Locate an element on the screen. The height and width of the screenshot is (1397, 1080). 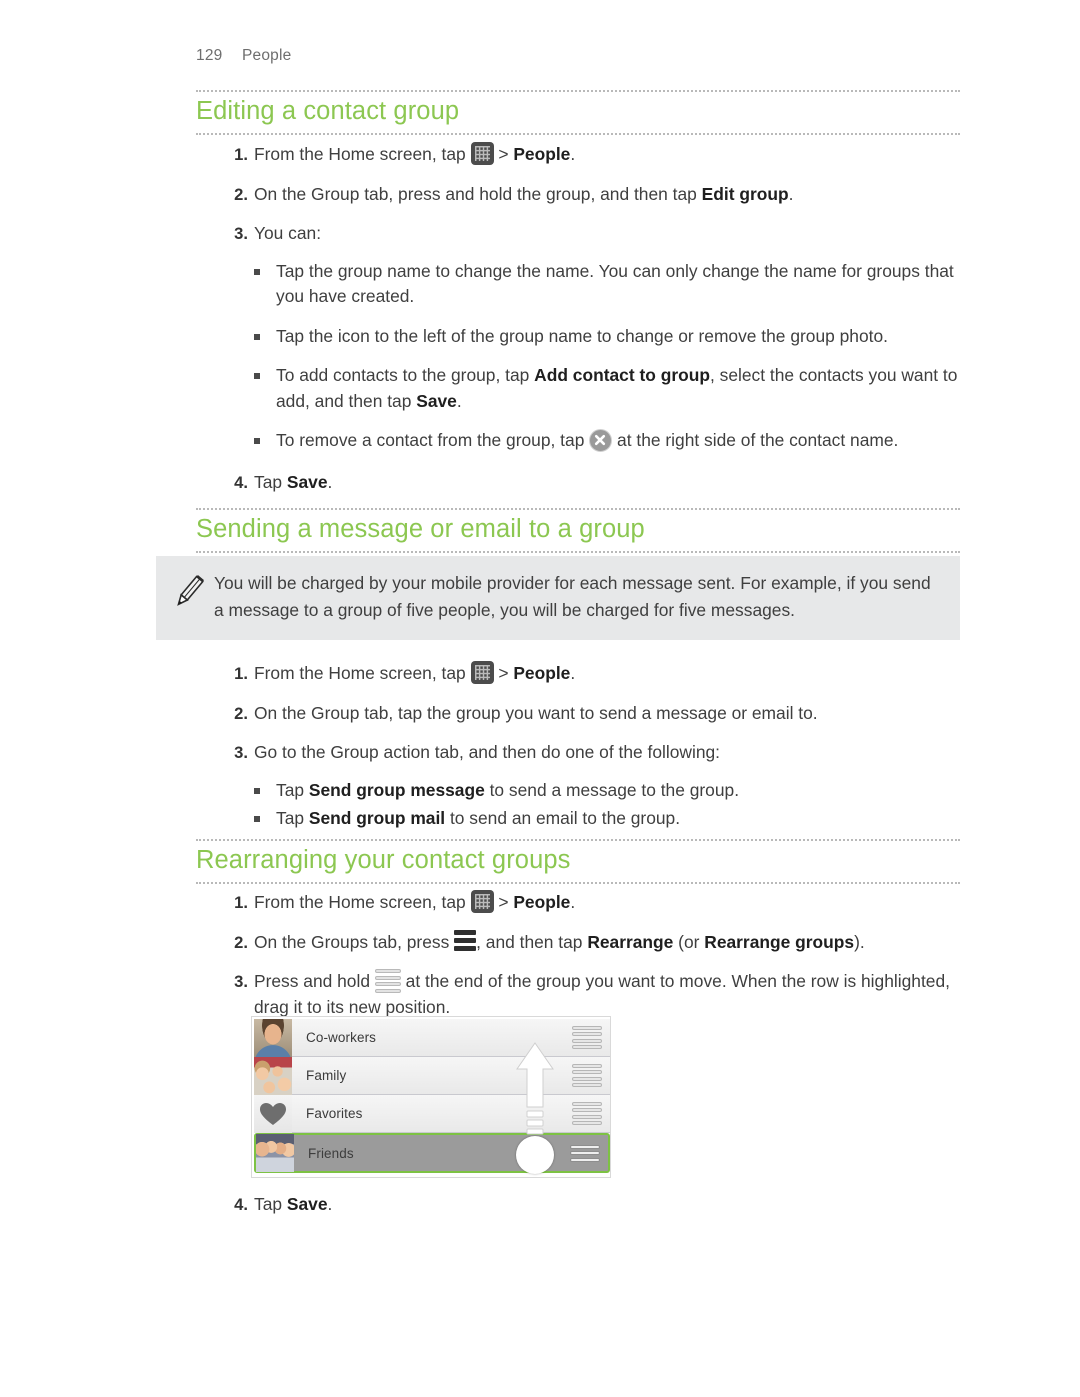
bullet-text: To remove a contact from the group, tap is located at coordinates (433, 440).